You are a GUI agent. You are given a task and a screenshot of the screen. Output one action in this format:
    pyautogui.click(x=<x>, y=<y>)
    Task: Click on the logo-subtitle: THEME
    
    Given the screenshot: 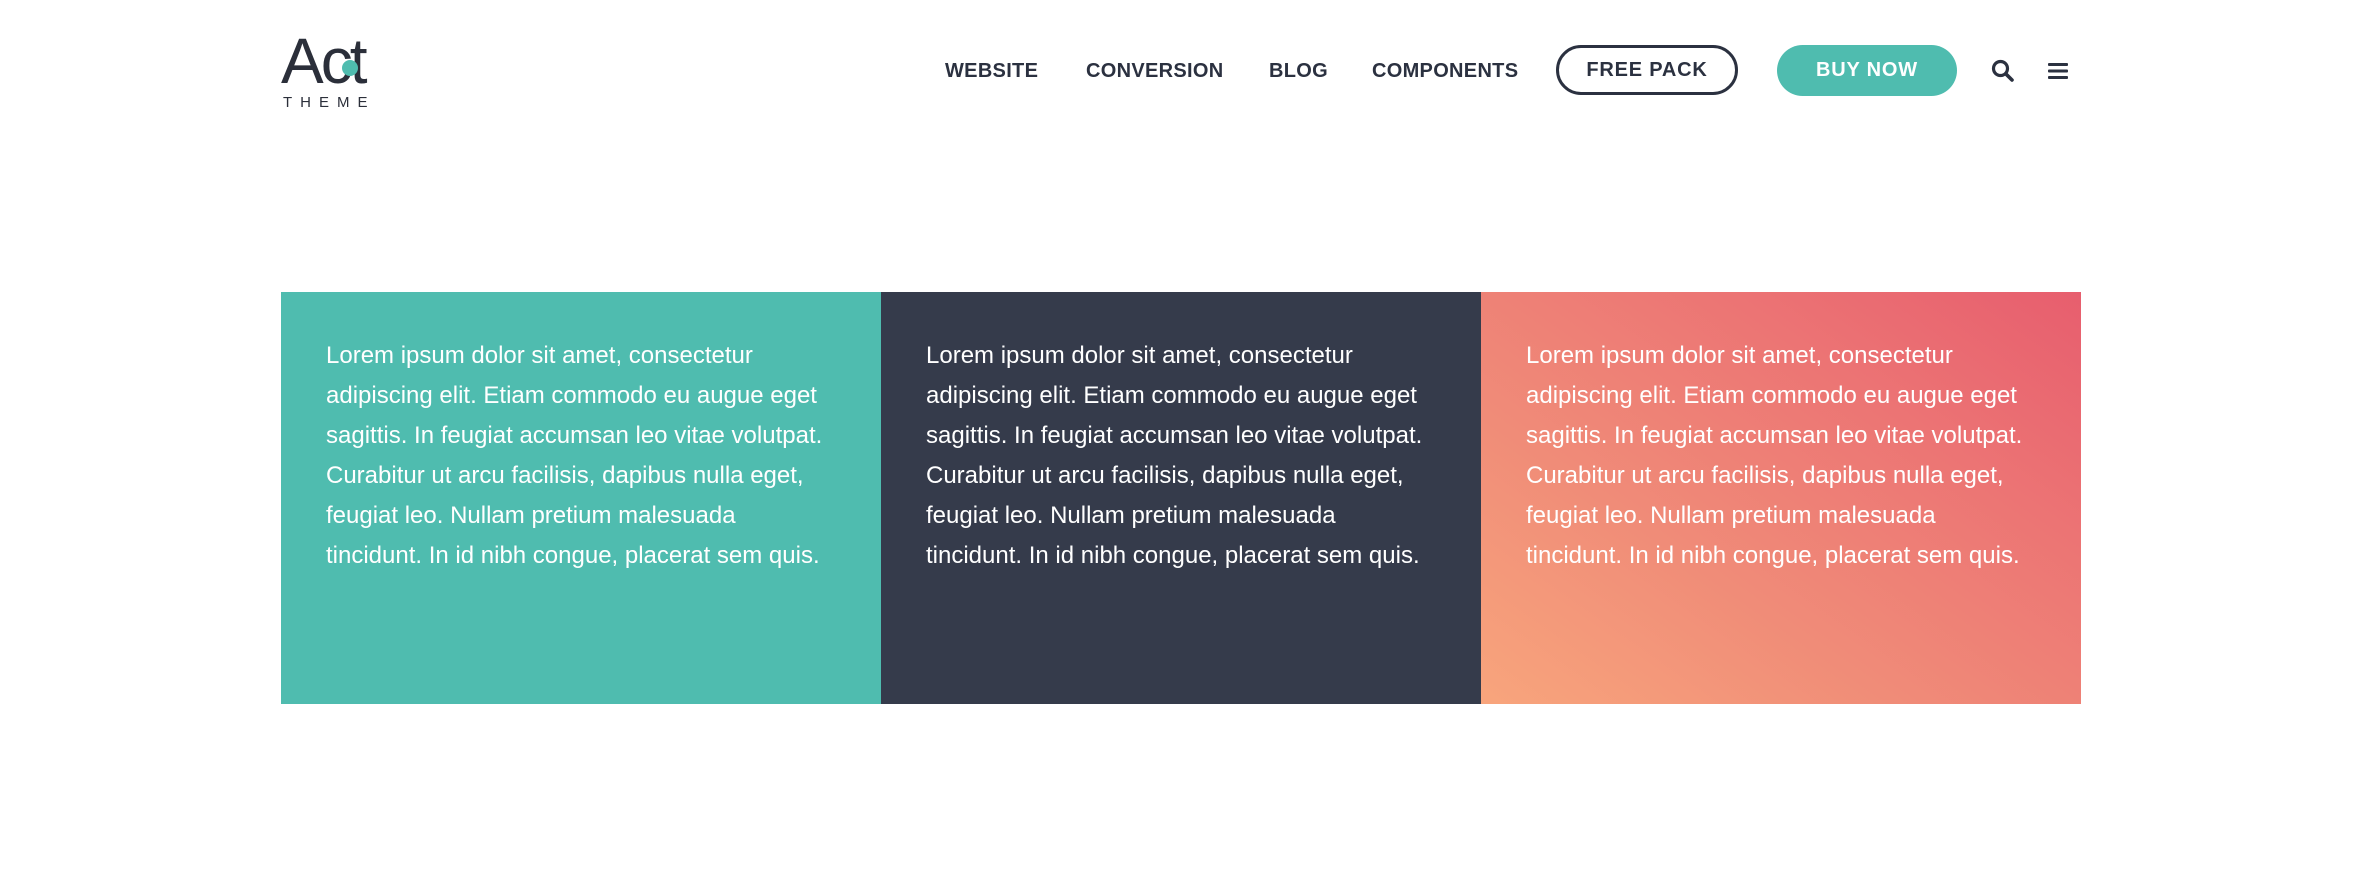 What is the action you would take?
    pyautogui.click(x=329, y=102)
    